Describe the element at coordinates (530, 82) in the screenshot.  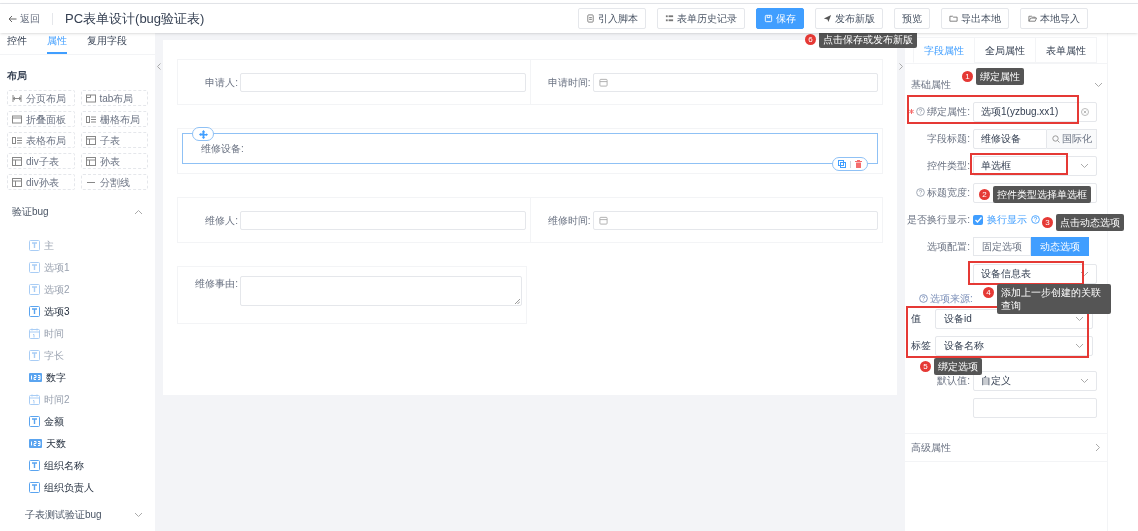
I see `form-row: 申请人: 申请时间:` at that location.